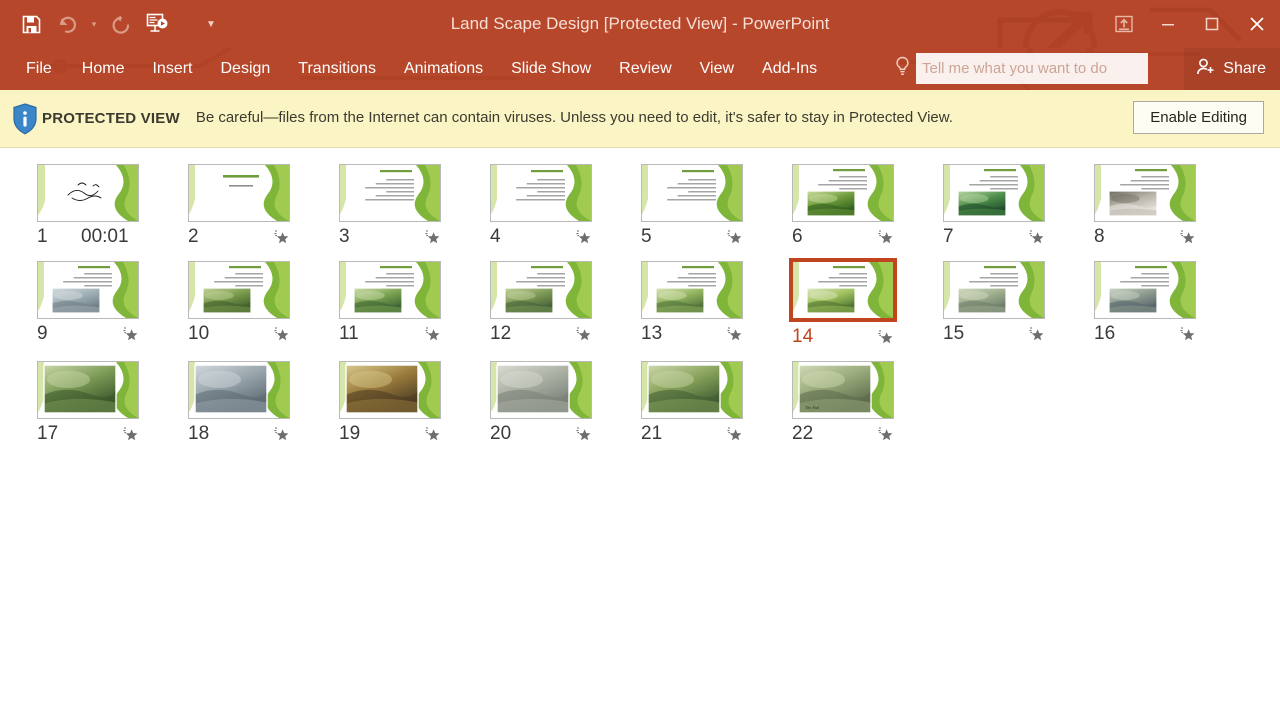  I want to click on slide-thumbnail-7: 7, so click(1003, 208).